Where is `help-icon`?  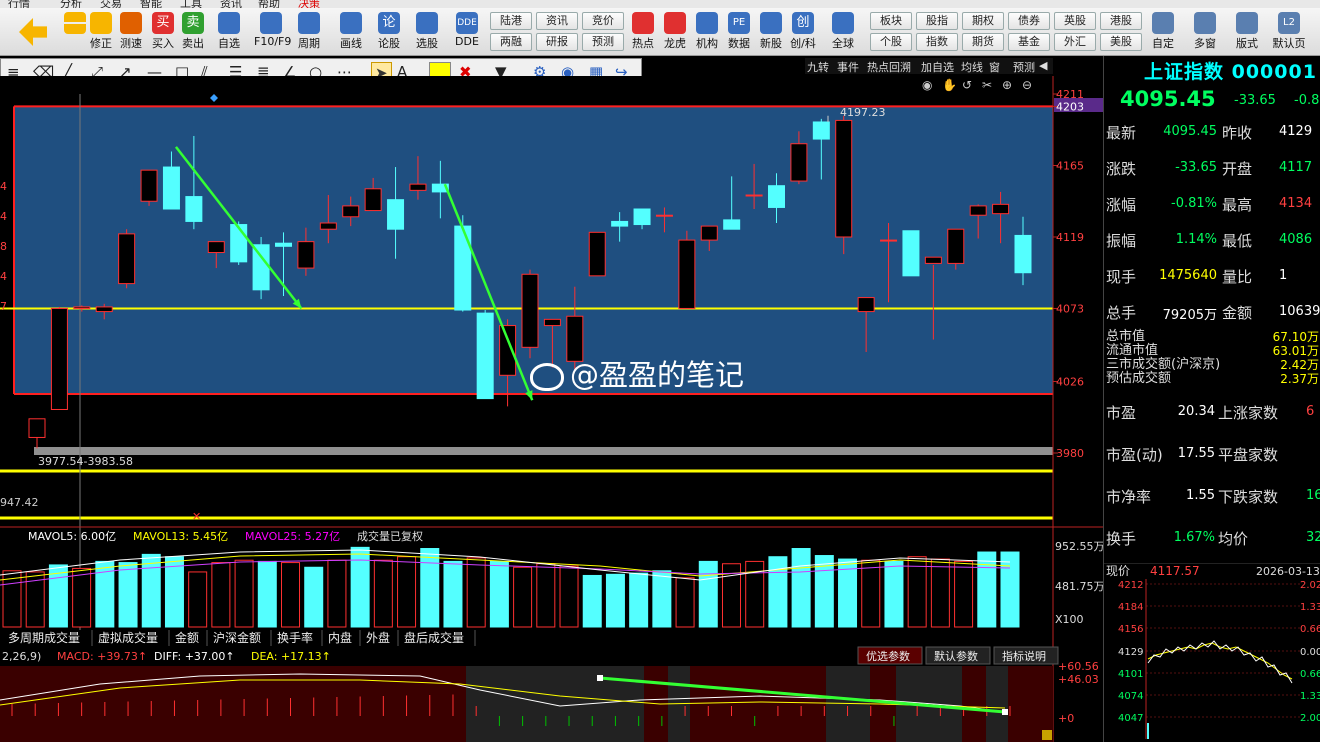
help-icon is located at coordinates (1047, 735).